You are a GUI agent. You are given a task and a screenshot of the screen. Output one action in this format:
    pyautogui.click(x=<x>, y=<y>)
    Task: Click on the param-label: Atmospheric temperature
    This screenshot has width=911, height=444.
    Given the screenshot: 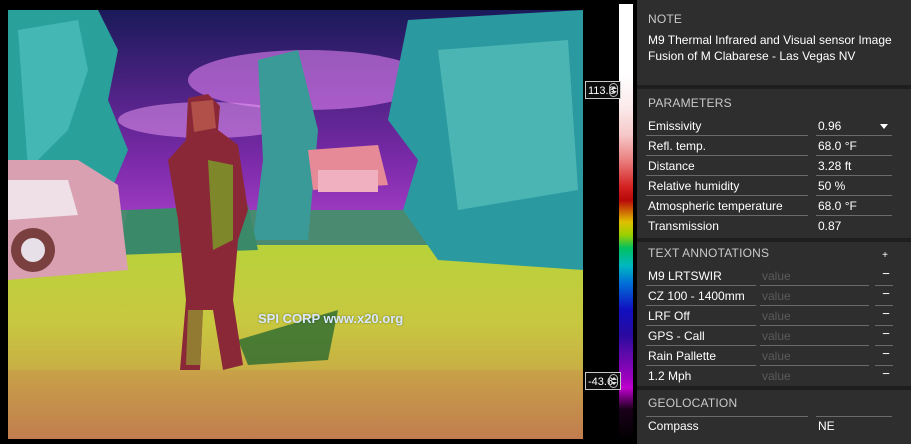 What is the action you would take?
    pyautogui.click(x=715, y=206)
    